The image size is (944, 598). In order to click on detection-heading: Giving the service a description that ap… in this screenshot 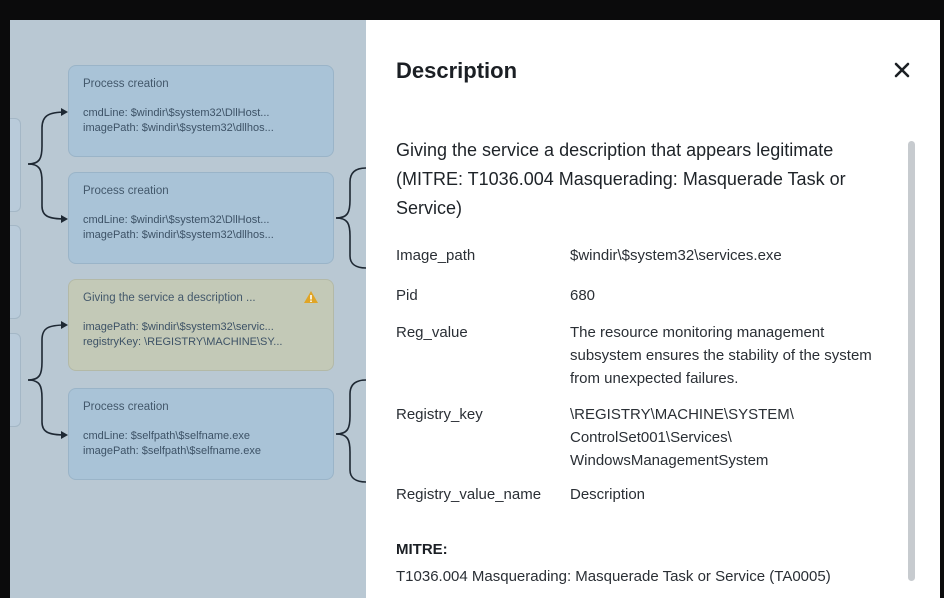, I will do `click(621, 179)`.